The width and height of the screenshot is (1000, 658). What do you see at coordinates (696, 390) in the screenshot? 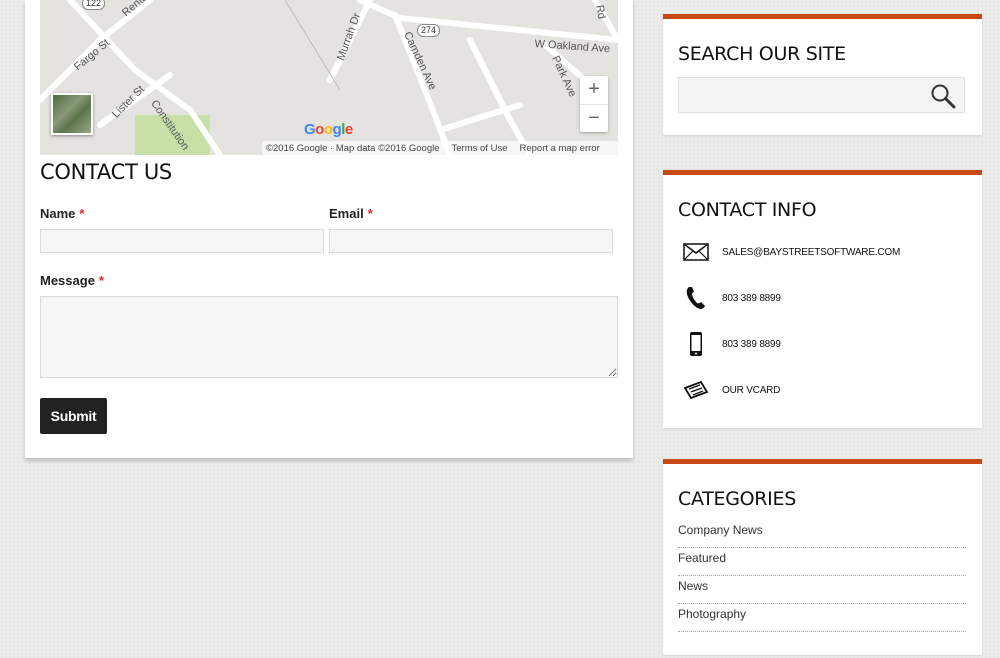
I see `vcard-icon` at bounding box center [696, 390].